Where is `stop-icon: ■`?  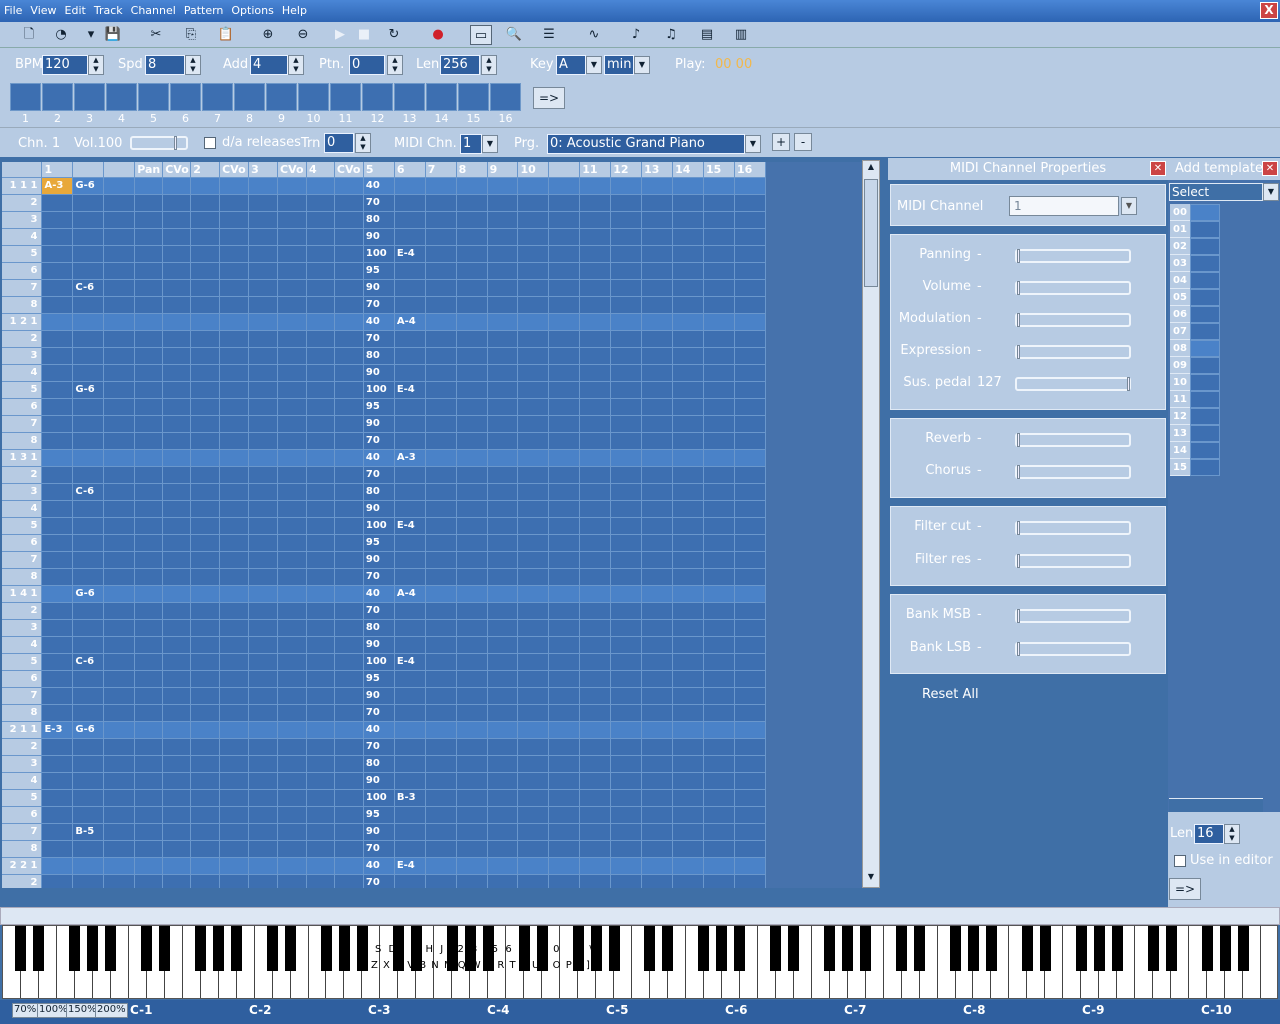 stop-icon: ■ is located at coordinates (364, 35).